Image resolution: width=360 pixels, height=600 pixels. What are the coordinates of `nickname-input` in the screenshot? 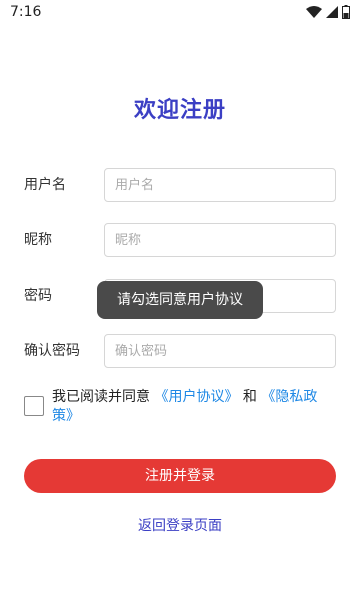 It's located at (220, 240).